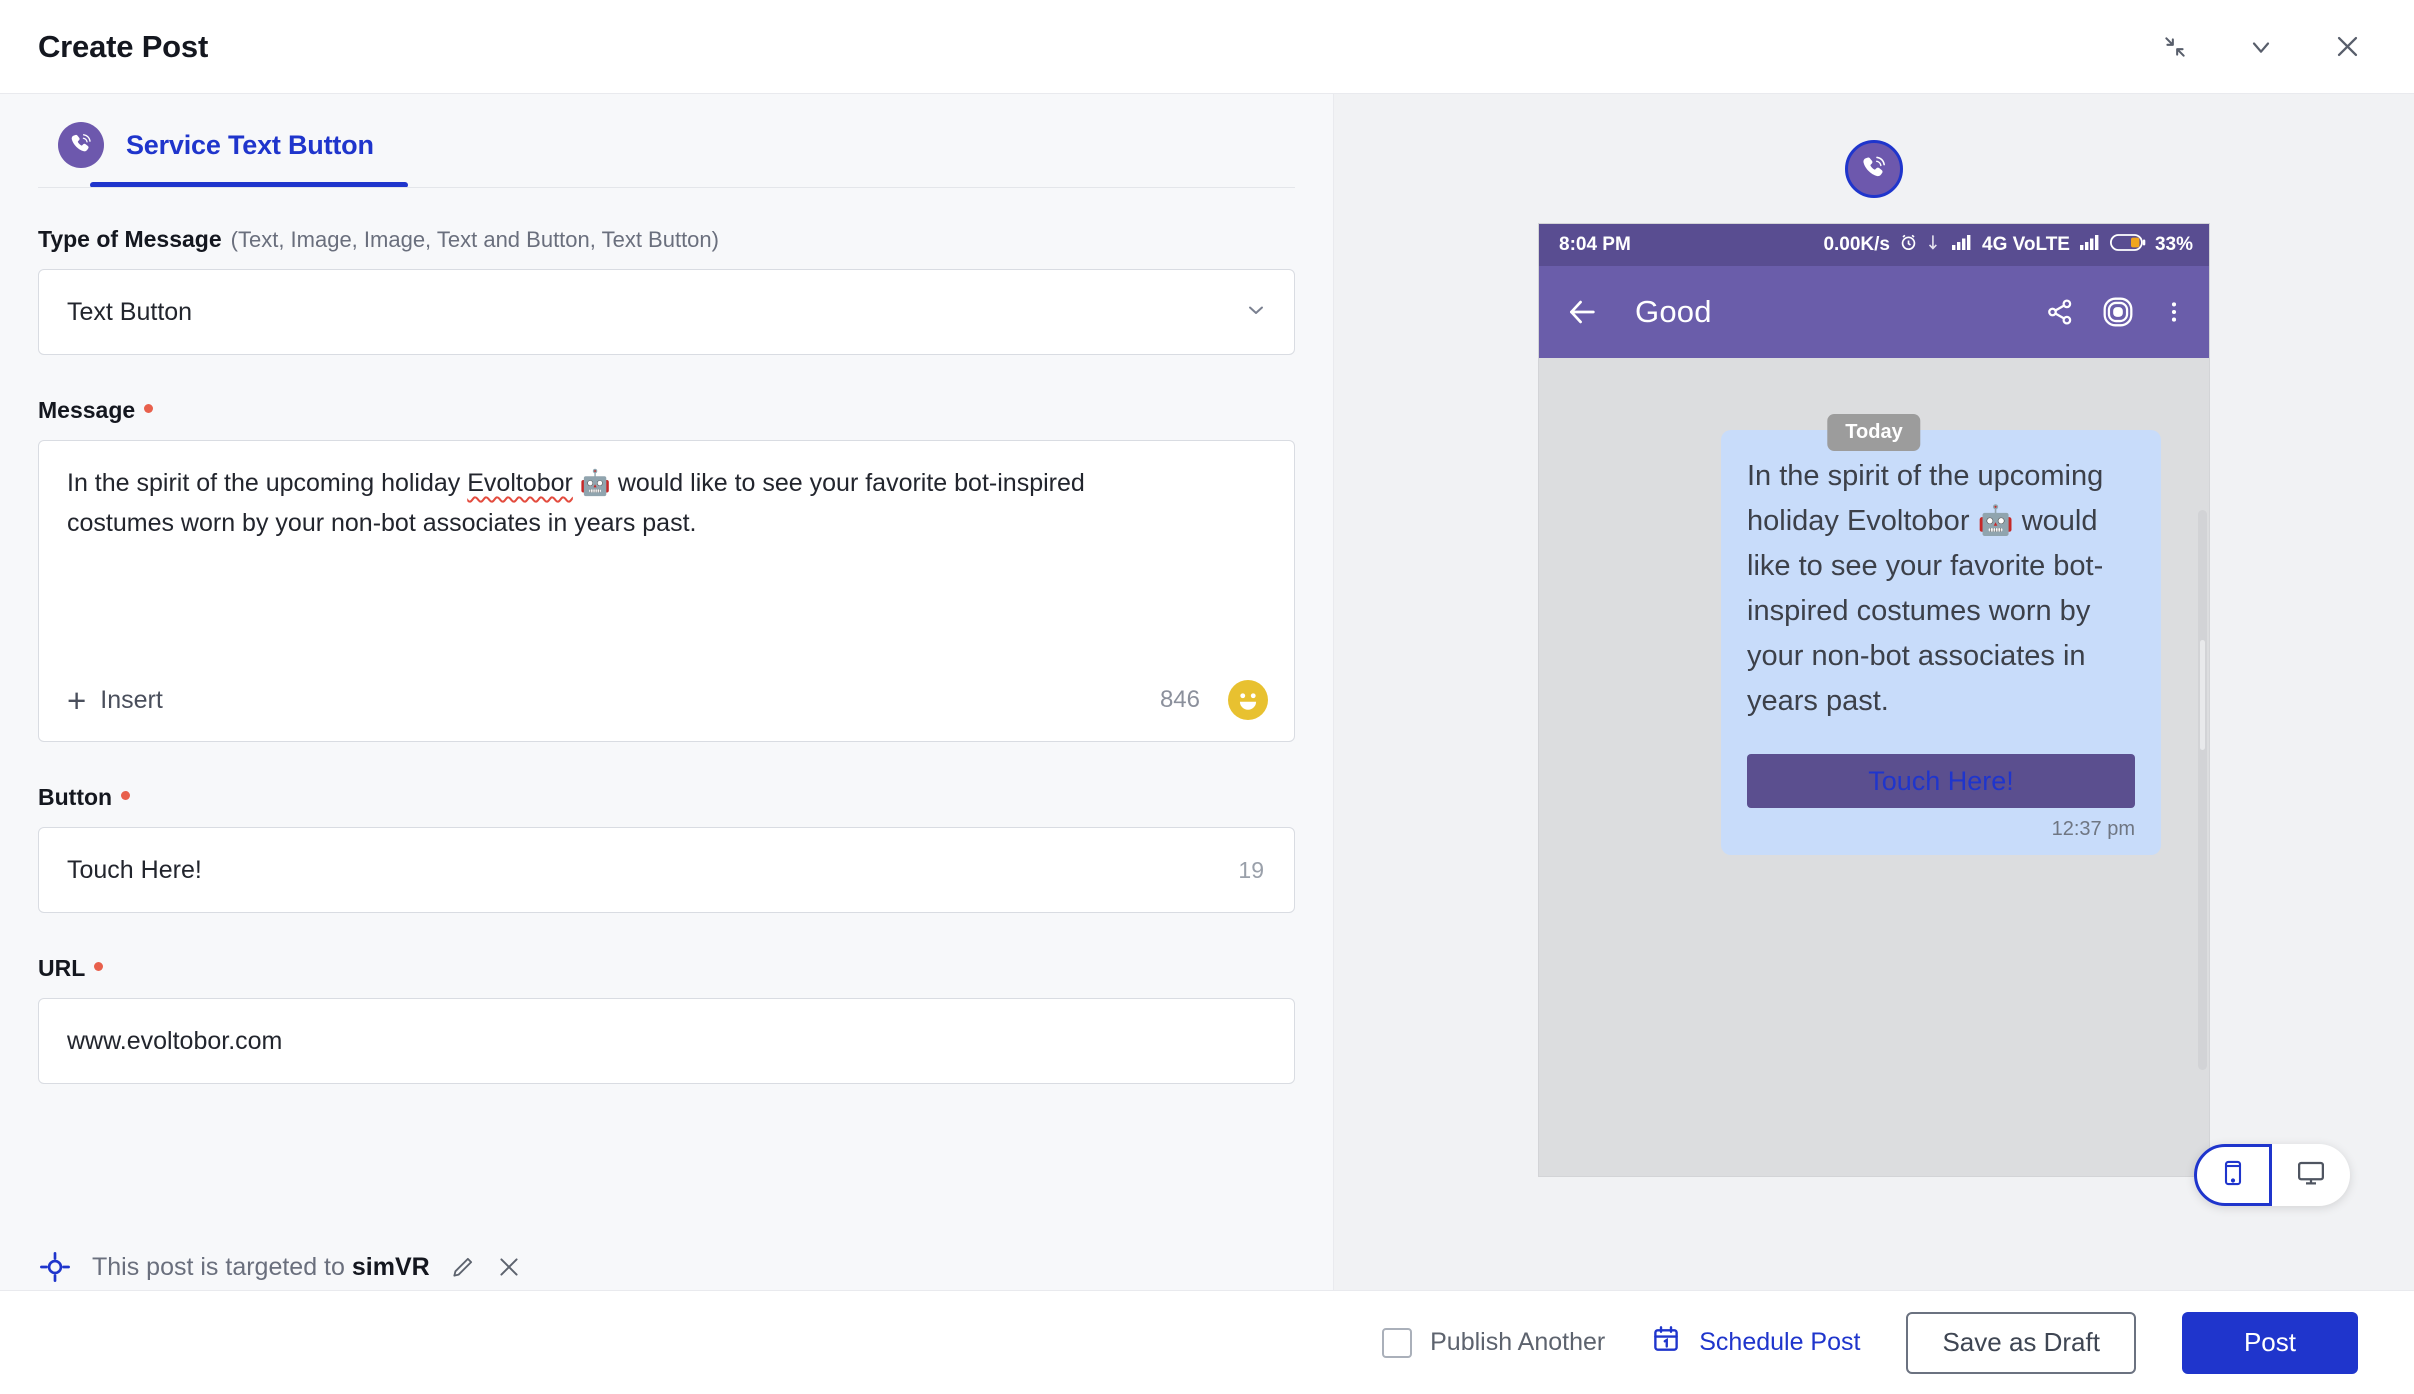 This screenshot has width=2414, height=1394. I want to click on url-input: www.evoltobor.com, so click(666, 1041).